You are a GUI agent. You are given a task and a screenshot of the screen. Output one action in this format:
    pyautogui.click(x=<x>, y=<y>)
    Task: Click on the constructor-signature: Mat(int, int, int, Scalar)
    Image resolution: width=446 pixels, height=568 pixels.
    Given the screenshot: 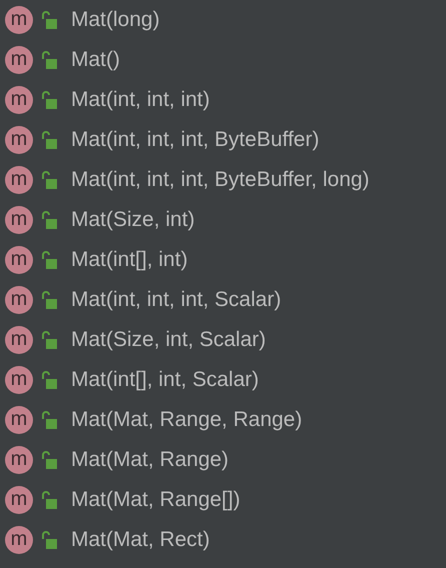 What is the action you would take?
    pyautogui.click(x=176, y=300)
    